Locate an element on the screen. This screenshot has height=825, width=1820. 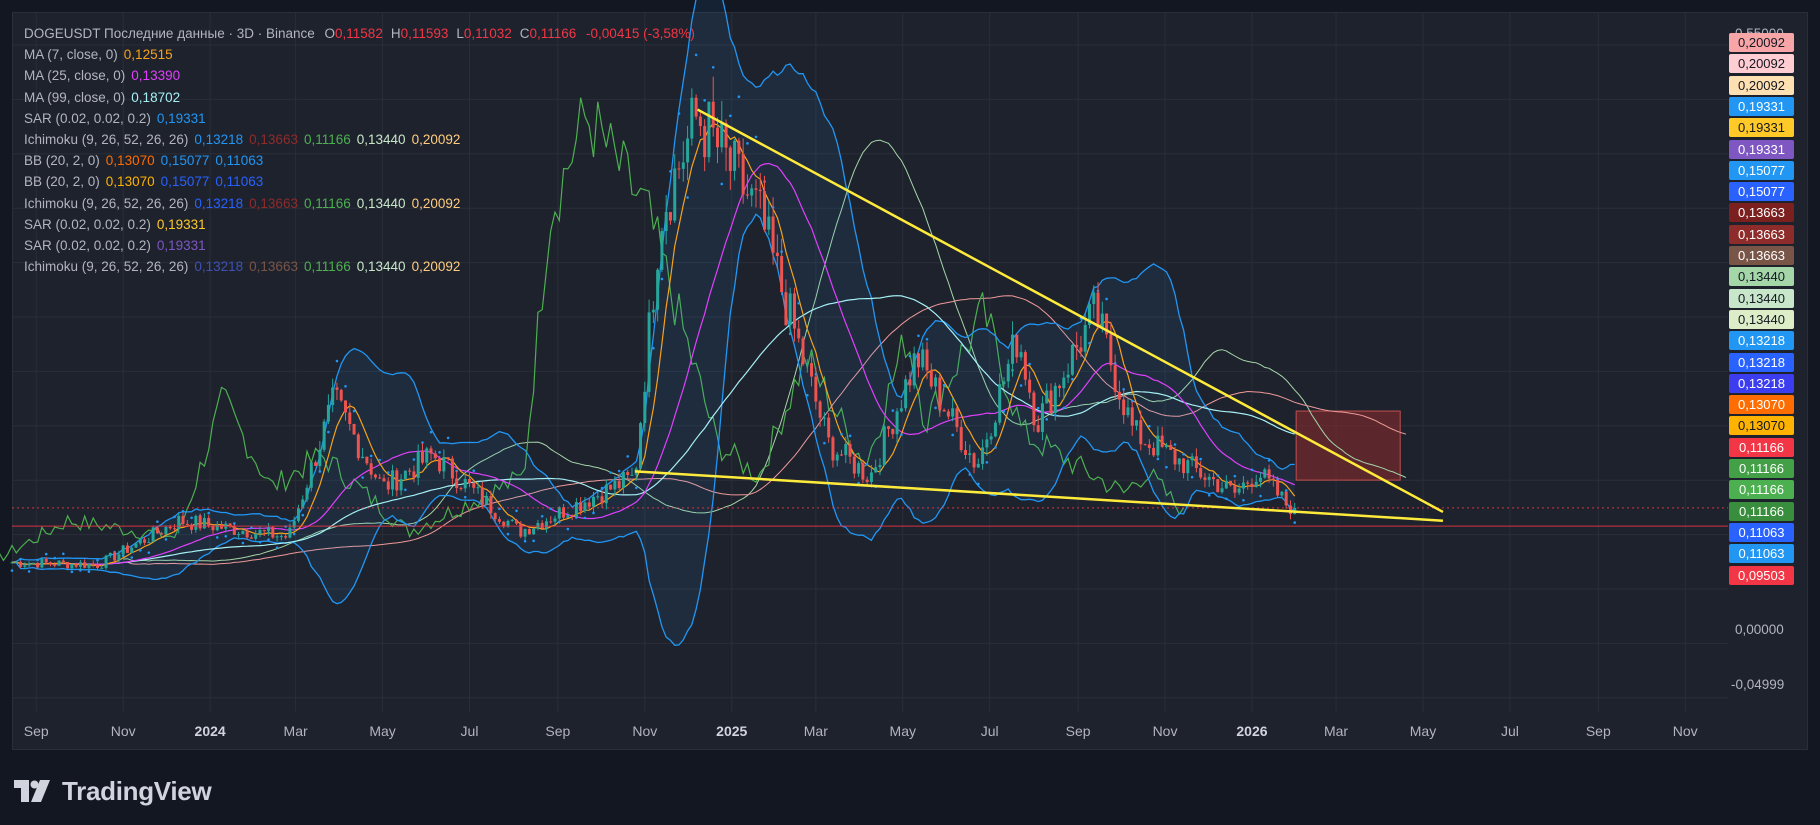
price-tag: 0,13070 is located at coordinates (1761, 405).